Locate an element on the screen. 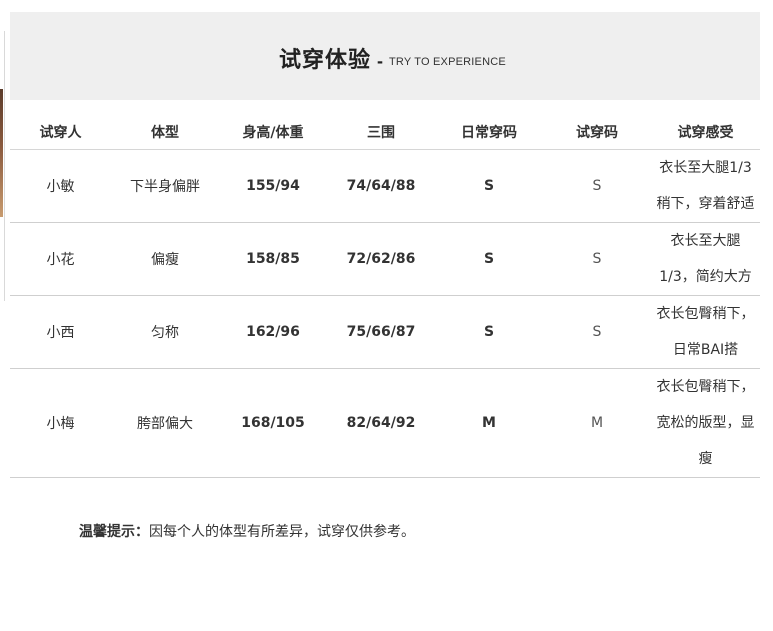  cell-trial-size: M is located at coordinates (597, 423).